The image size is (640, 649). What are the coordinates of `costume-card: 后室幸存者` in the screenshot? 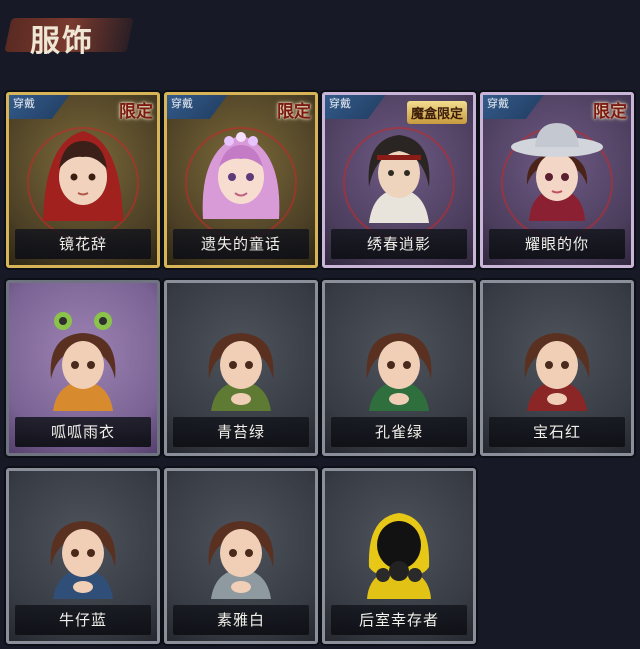 It's located at (399, 556).